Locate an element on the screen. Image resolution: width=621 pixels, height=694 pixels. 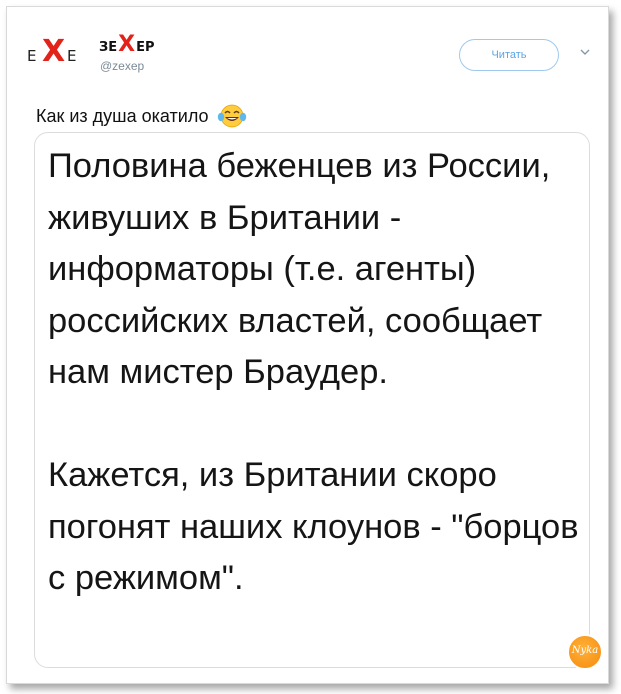
author-name-x: X is located at coordinates (127, 44).